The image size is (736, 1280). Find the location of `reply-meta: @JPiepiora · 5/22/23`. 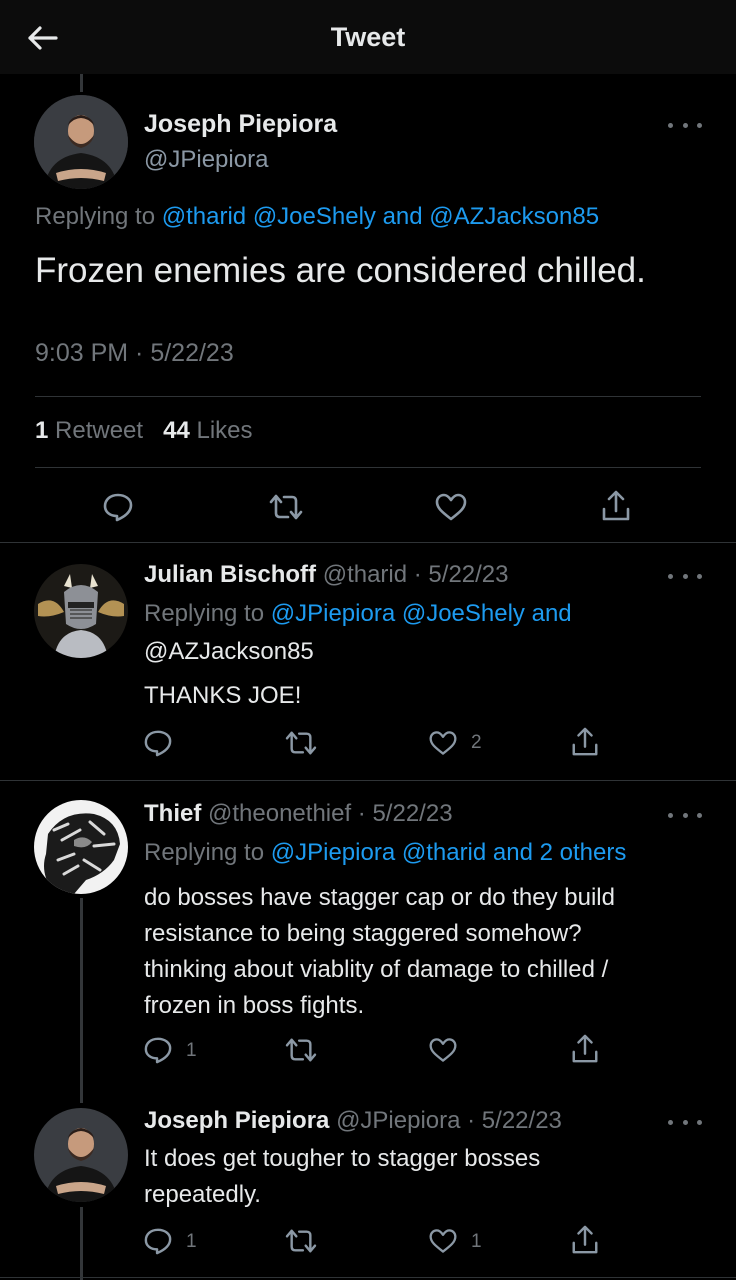

reply-meta: @JPiepiora · 5/22/23 is located at coordinates (449, 1120).